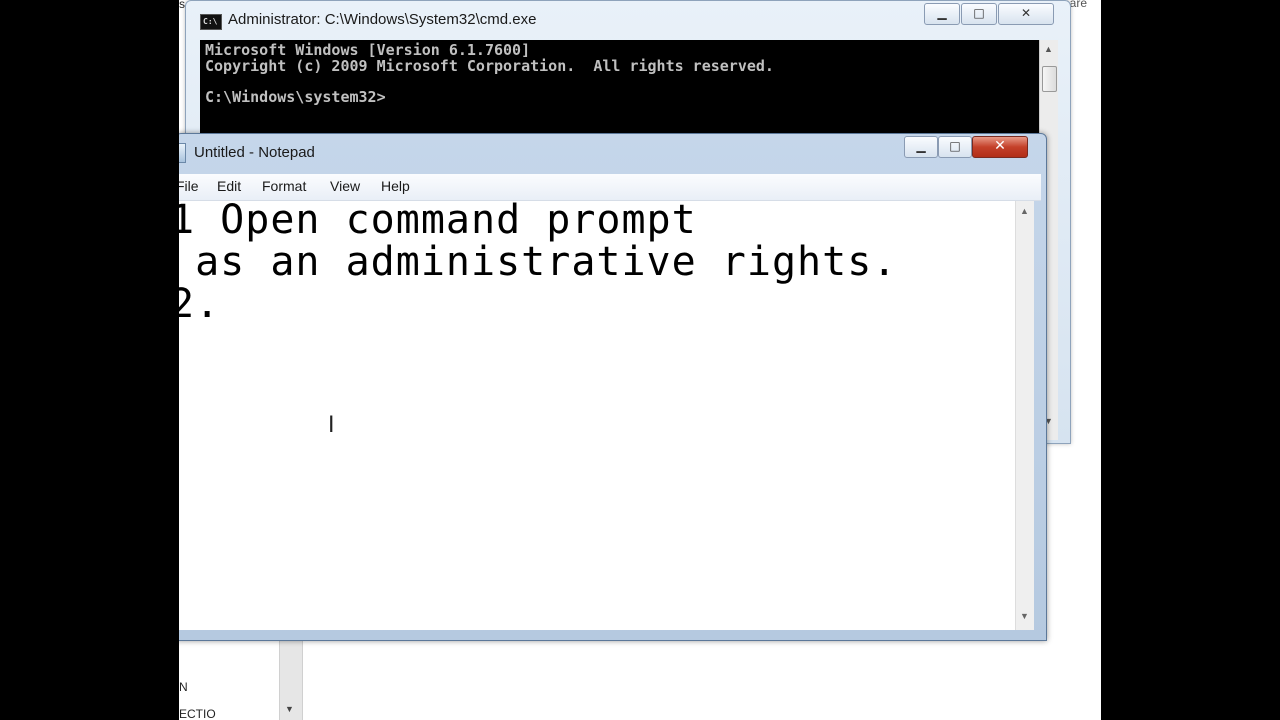 The width and height of the screenshot is (1280, 720). Describe the element at coordinates (291, 678) in the screenshot. I see `background-scrollbar: ▼` at that location.